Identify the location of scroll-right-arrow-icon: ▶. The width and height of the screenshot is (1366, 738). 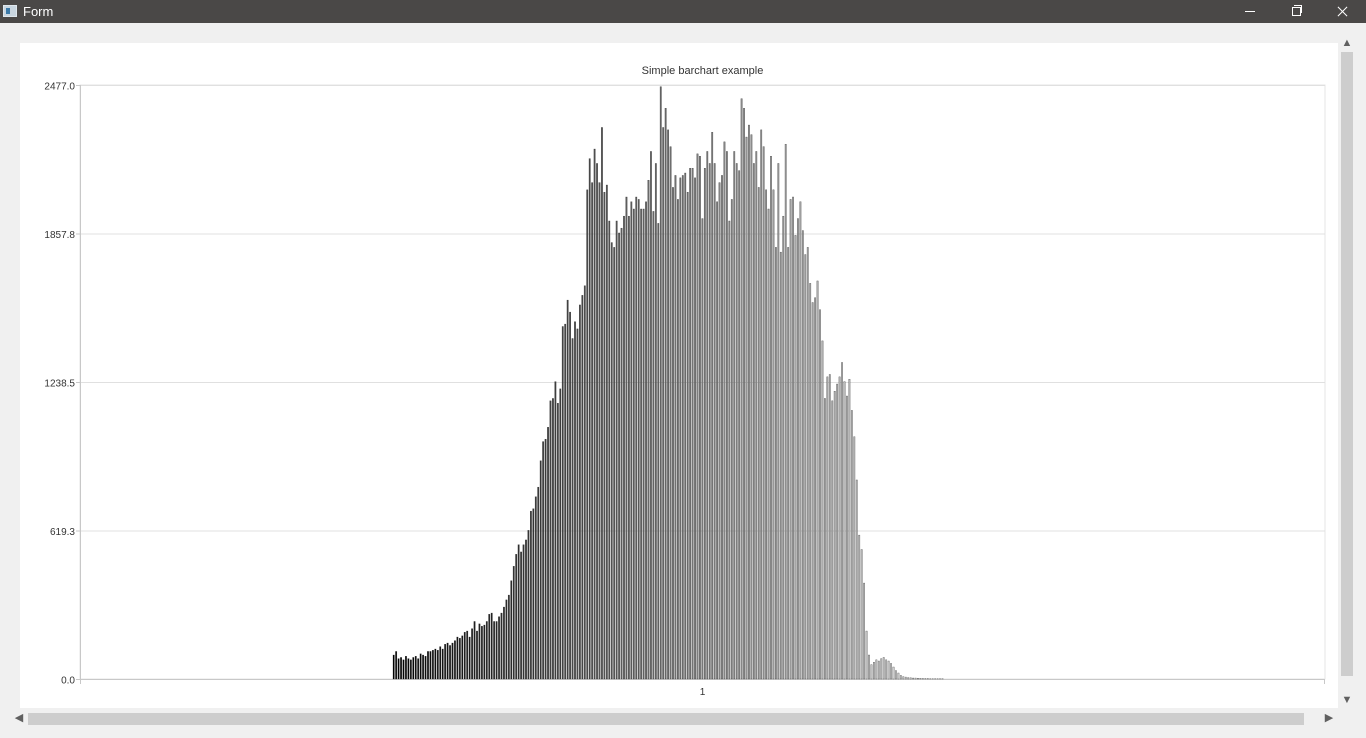
(1329, 718).